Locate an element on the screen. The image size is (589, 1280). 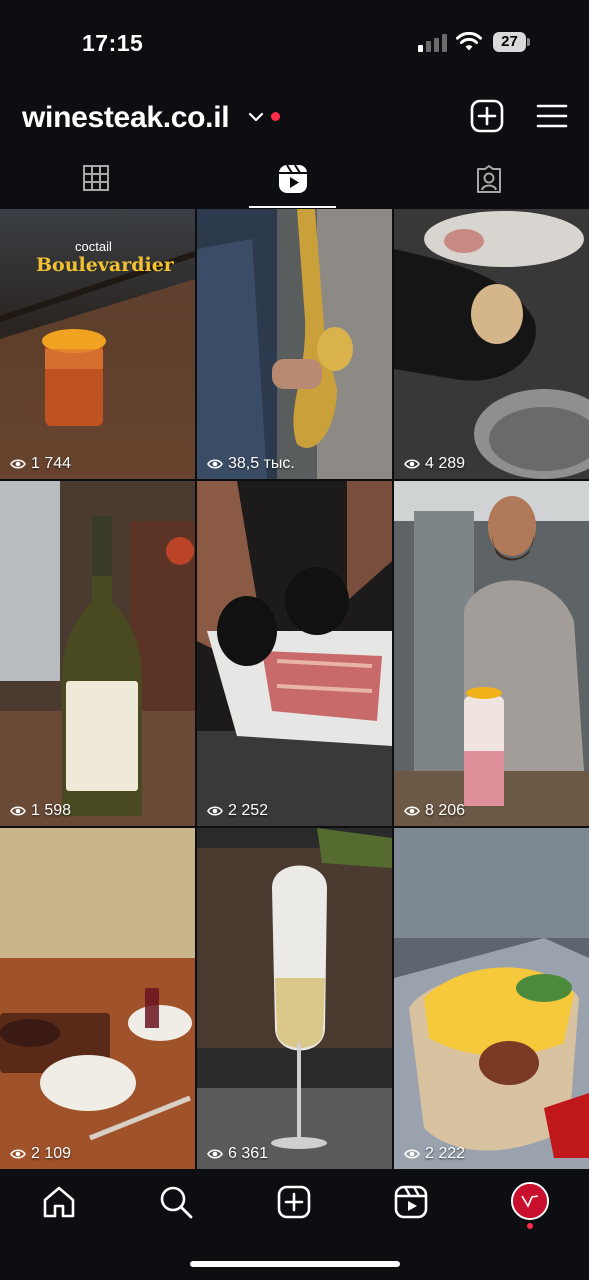
status-time: 17:15 is located at coordinates (113, 43).